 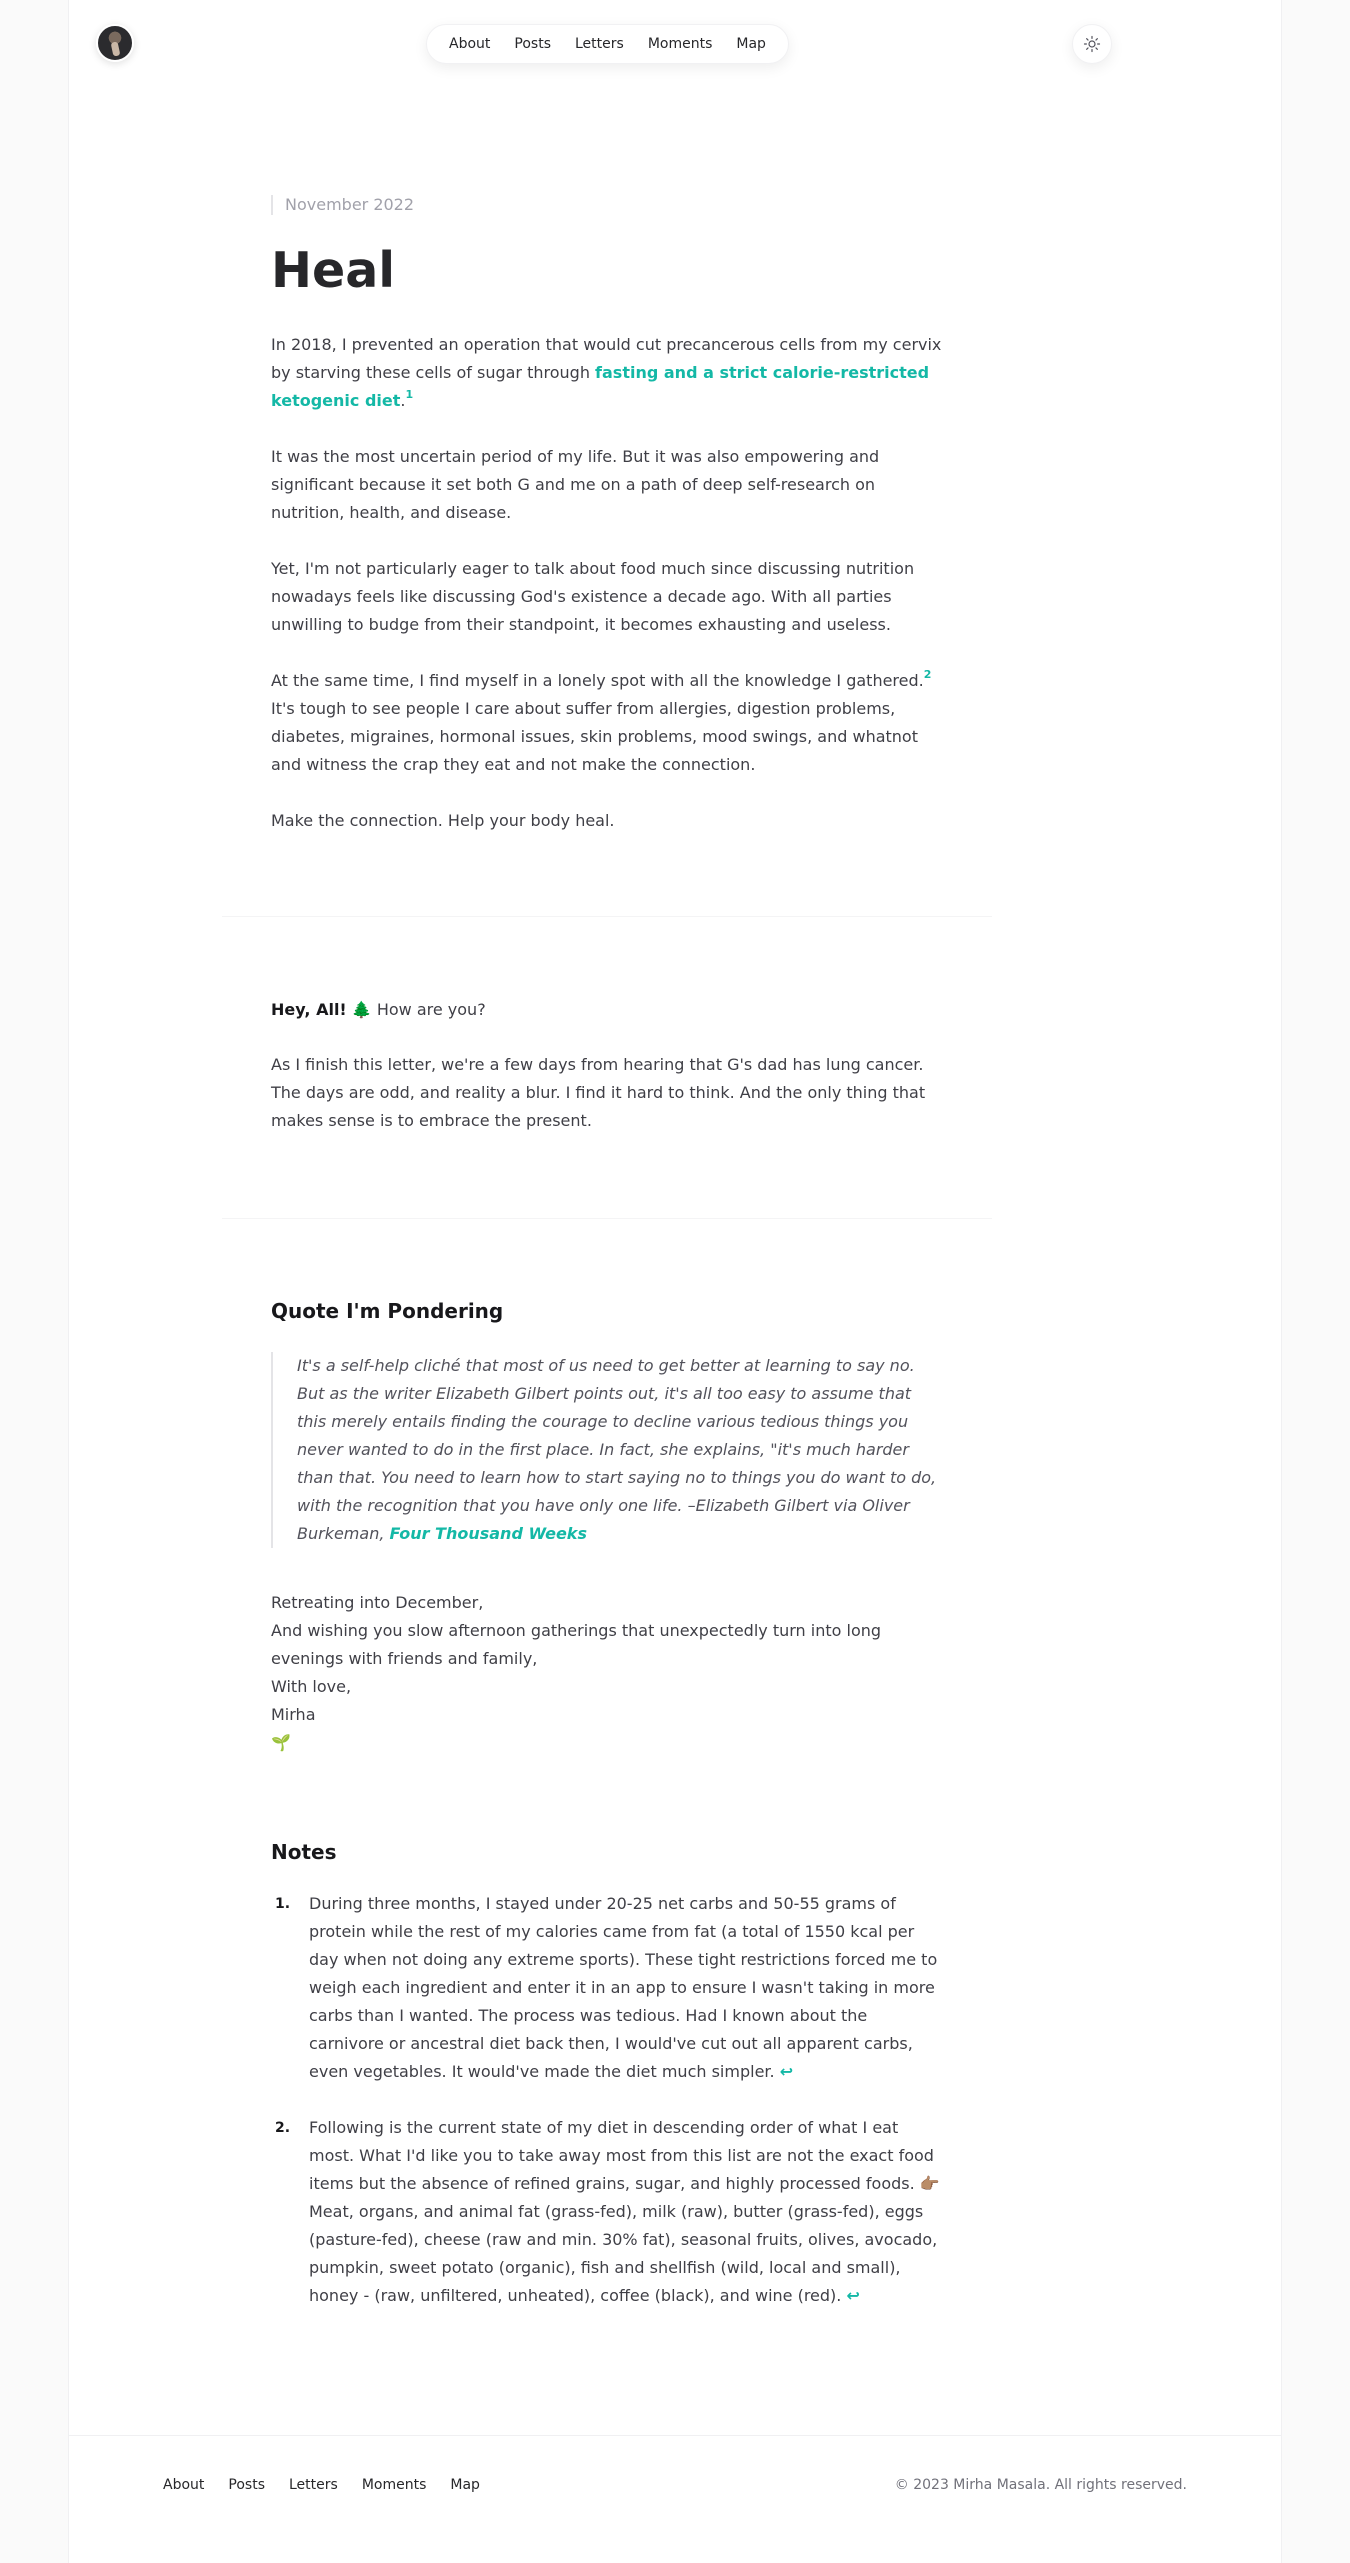 What do you see at coordinates (786, 2071) in the screenshot?
I see `back-to-ref-1-icon: ↩` at bounding box center [786, 2071].